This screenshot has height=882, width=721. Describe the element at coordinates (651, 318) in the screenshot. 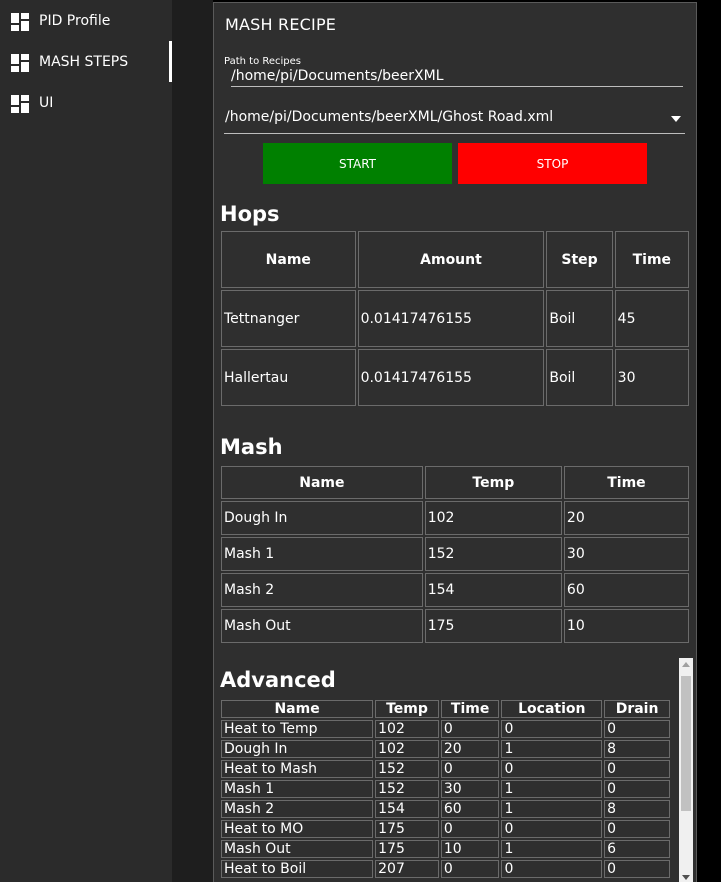

I see `table-cell: 45` at that location.